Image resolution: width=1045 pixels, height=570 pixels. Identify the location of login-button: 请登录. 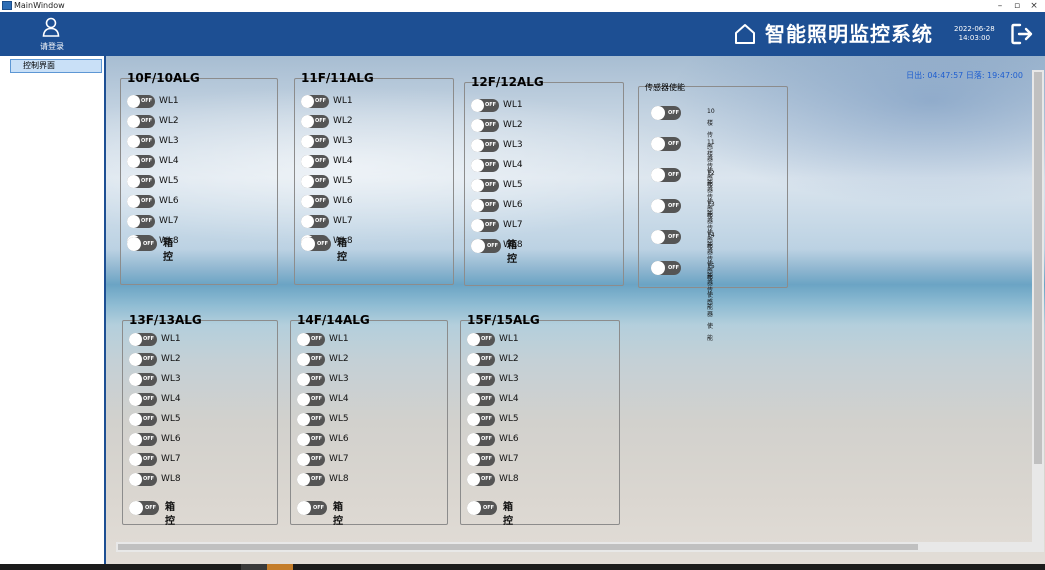
(52, 34).